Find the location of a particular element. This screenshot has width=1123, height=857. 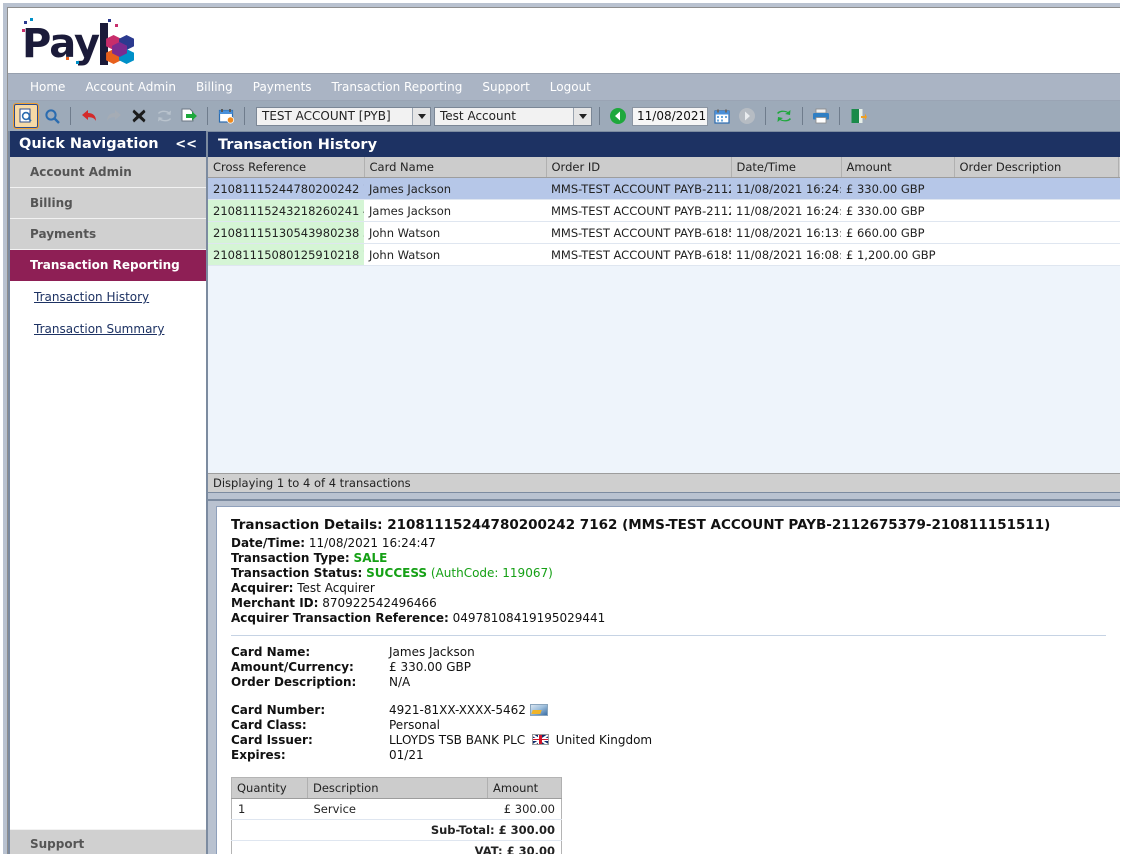

sub-account-select: Test Account is located at coordinates (513, 116).